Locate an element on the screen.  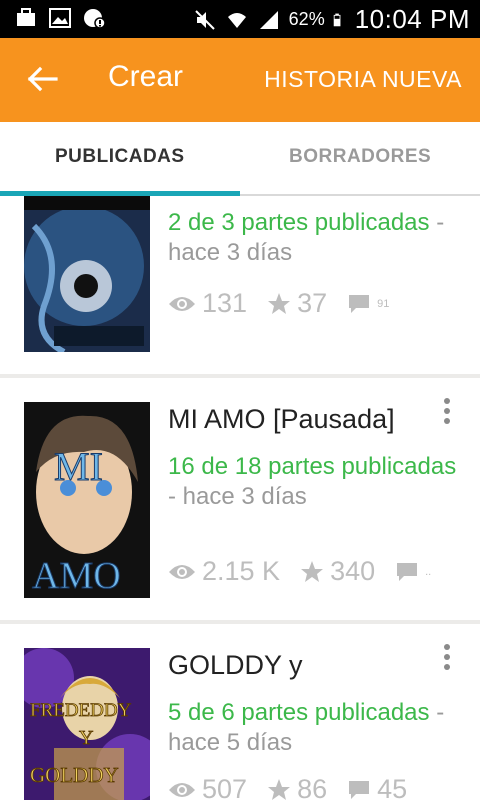
status-bar: 62% 10:04 PM is located at coordinates (240, 19).